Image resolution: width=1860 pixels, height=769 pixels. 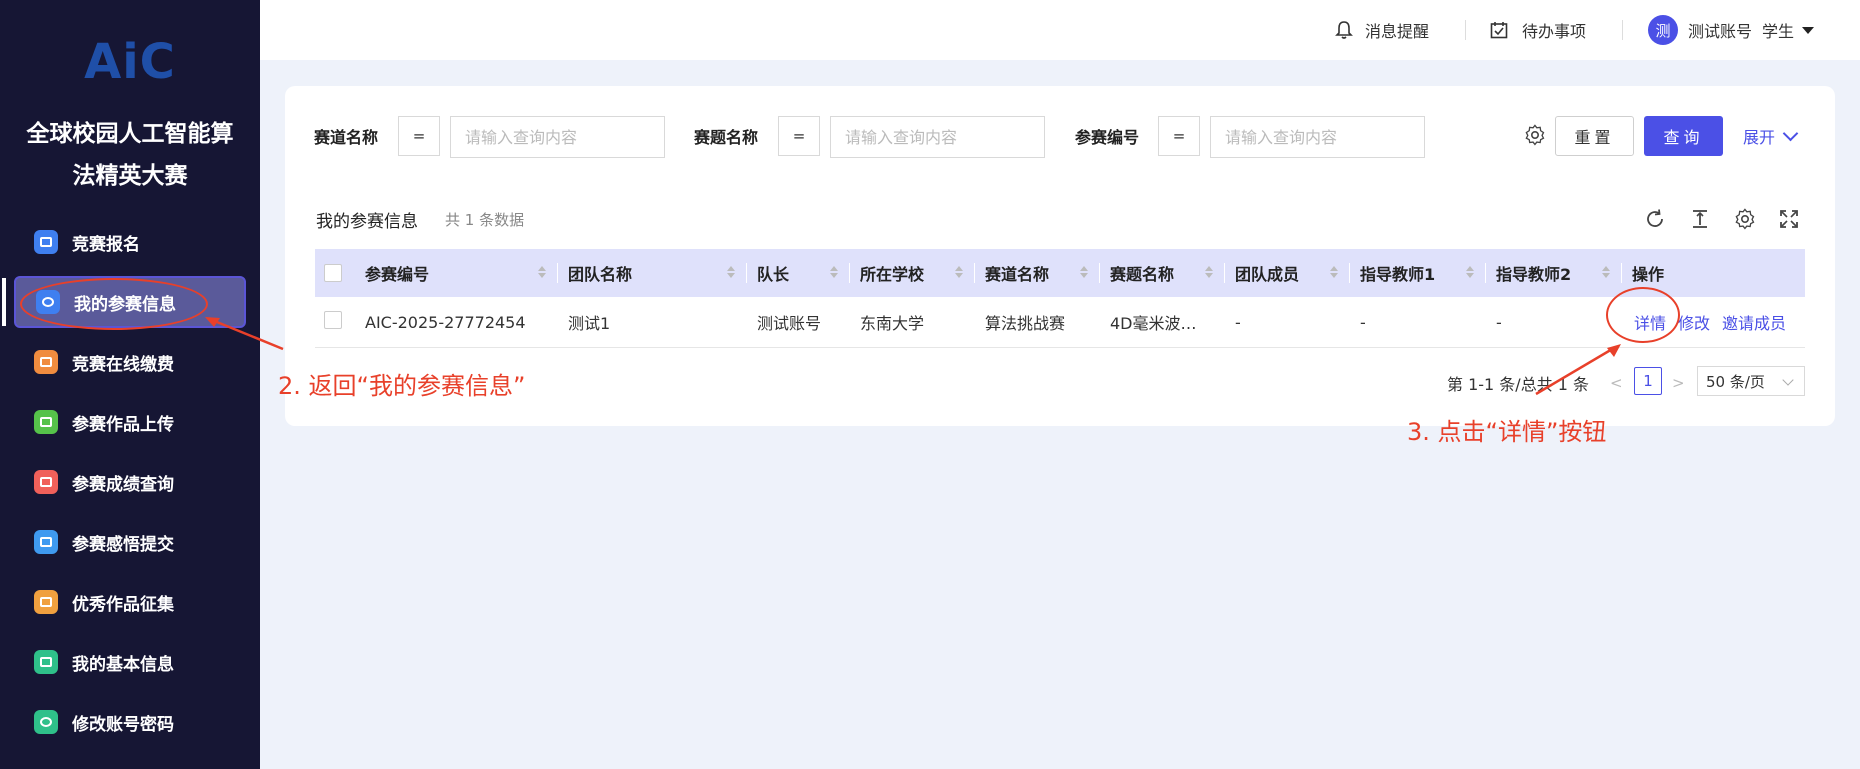 I want to click on annotation-step-2: 2. 返回“我的参赛信息”, so click(x=402, y=386).